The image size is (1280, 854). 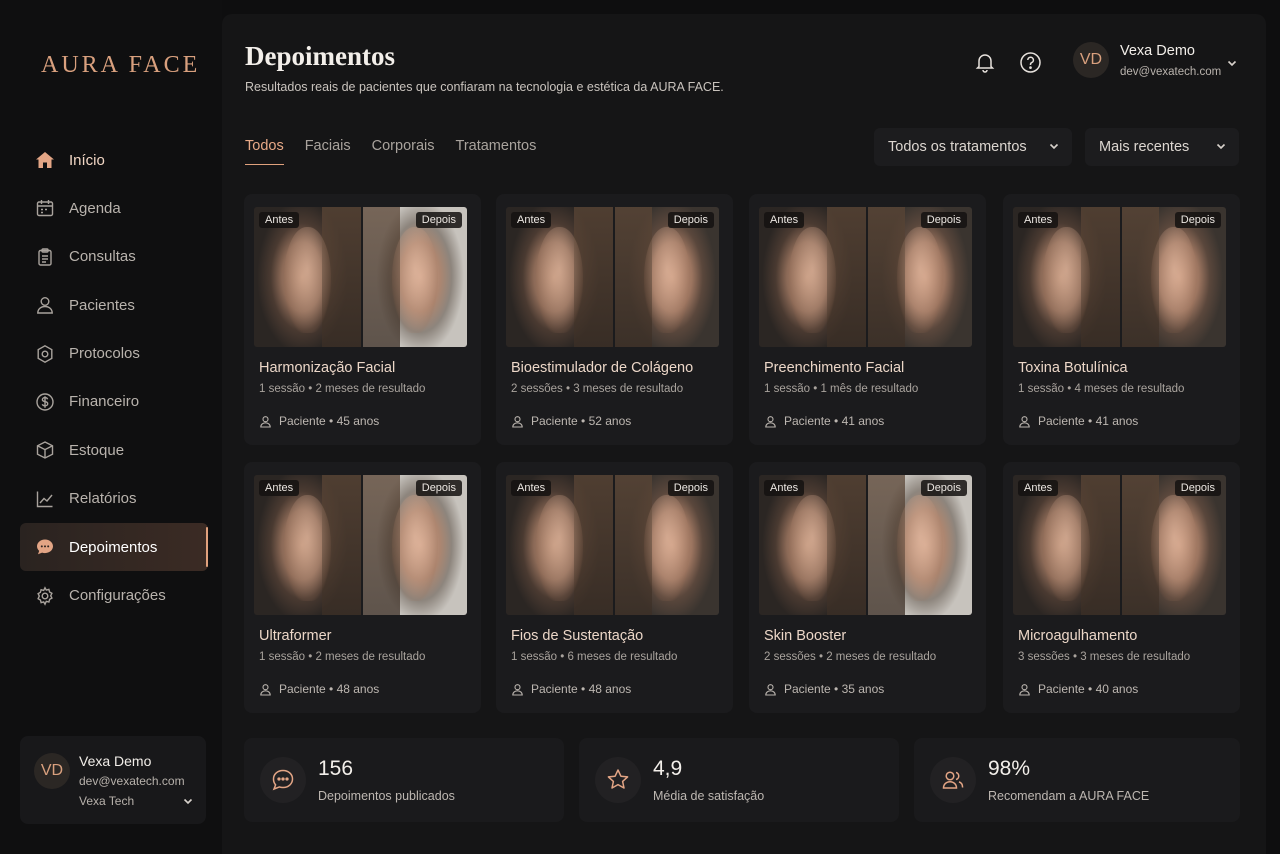 I want to click on sidebar-item-label: Depoimentos, so click(x=113, y=547).